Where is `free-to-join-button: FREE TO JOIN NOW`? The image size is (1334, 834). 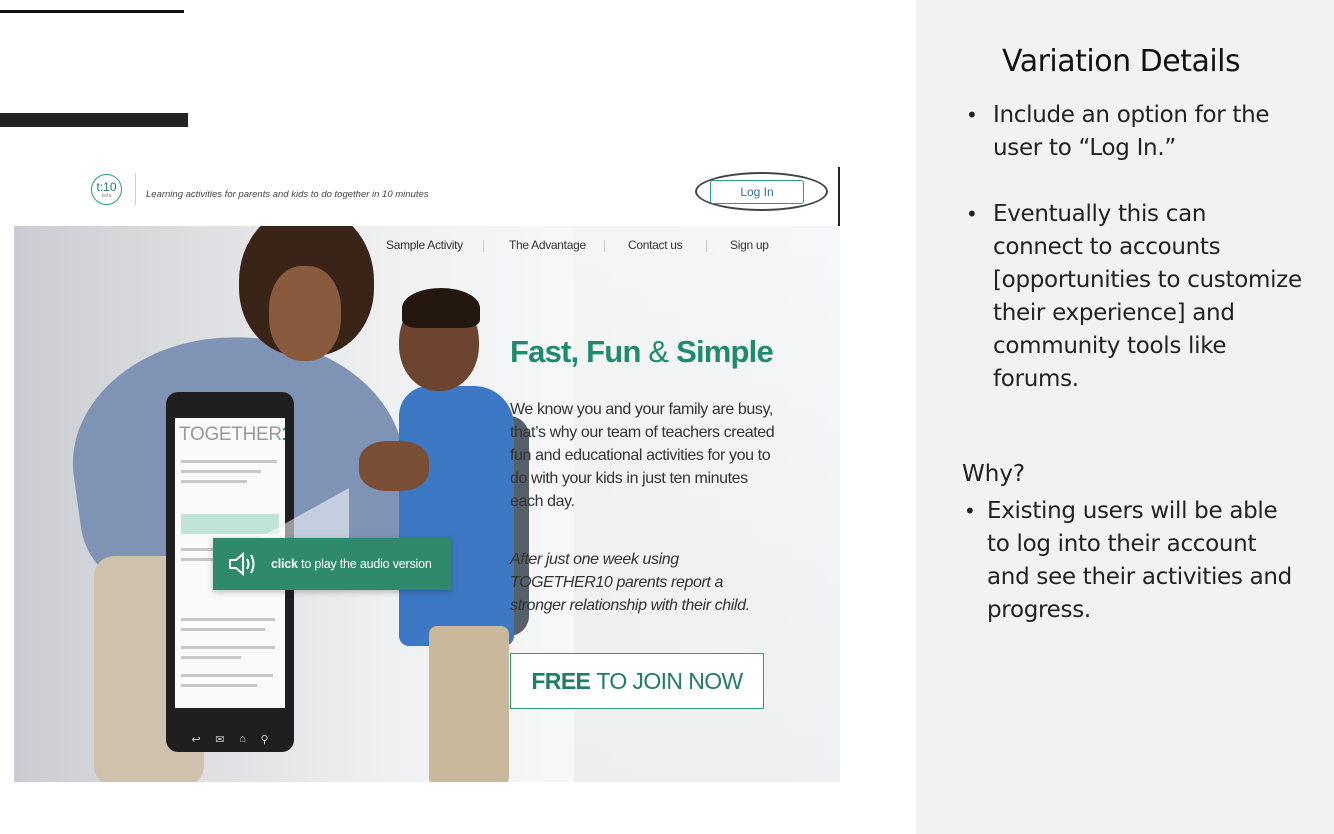
free-to-join-button: FREE TO JOIN NOW is located at coordinates (637, 681).